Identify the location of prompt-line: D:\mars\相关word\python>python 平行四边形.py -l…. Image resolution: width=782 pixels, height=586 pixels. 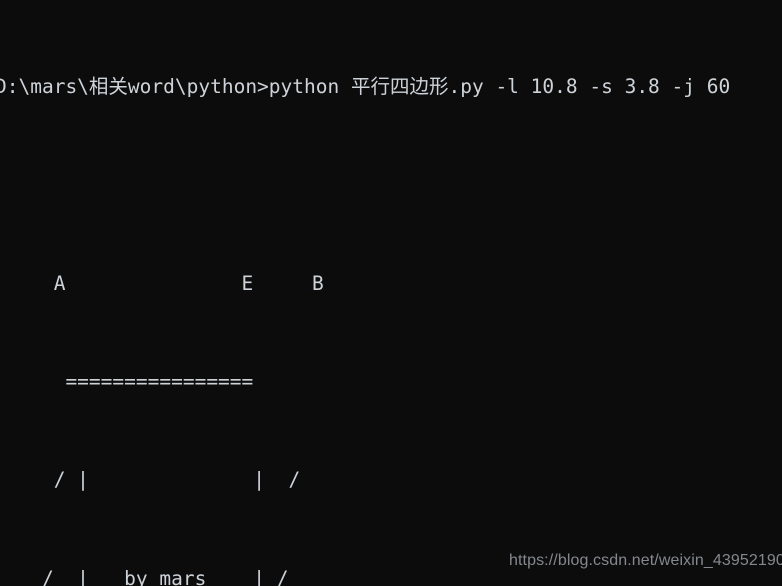
(365, 86).